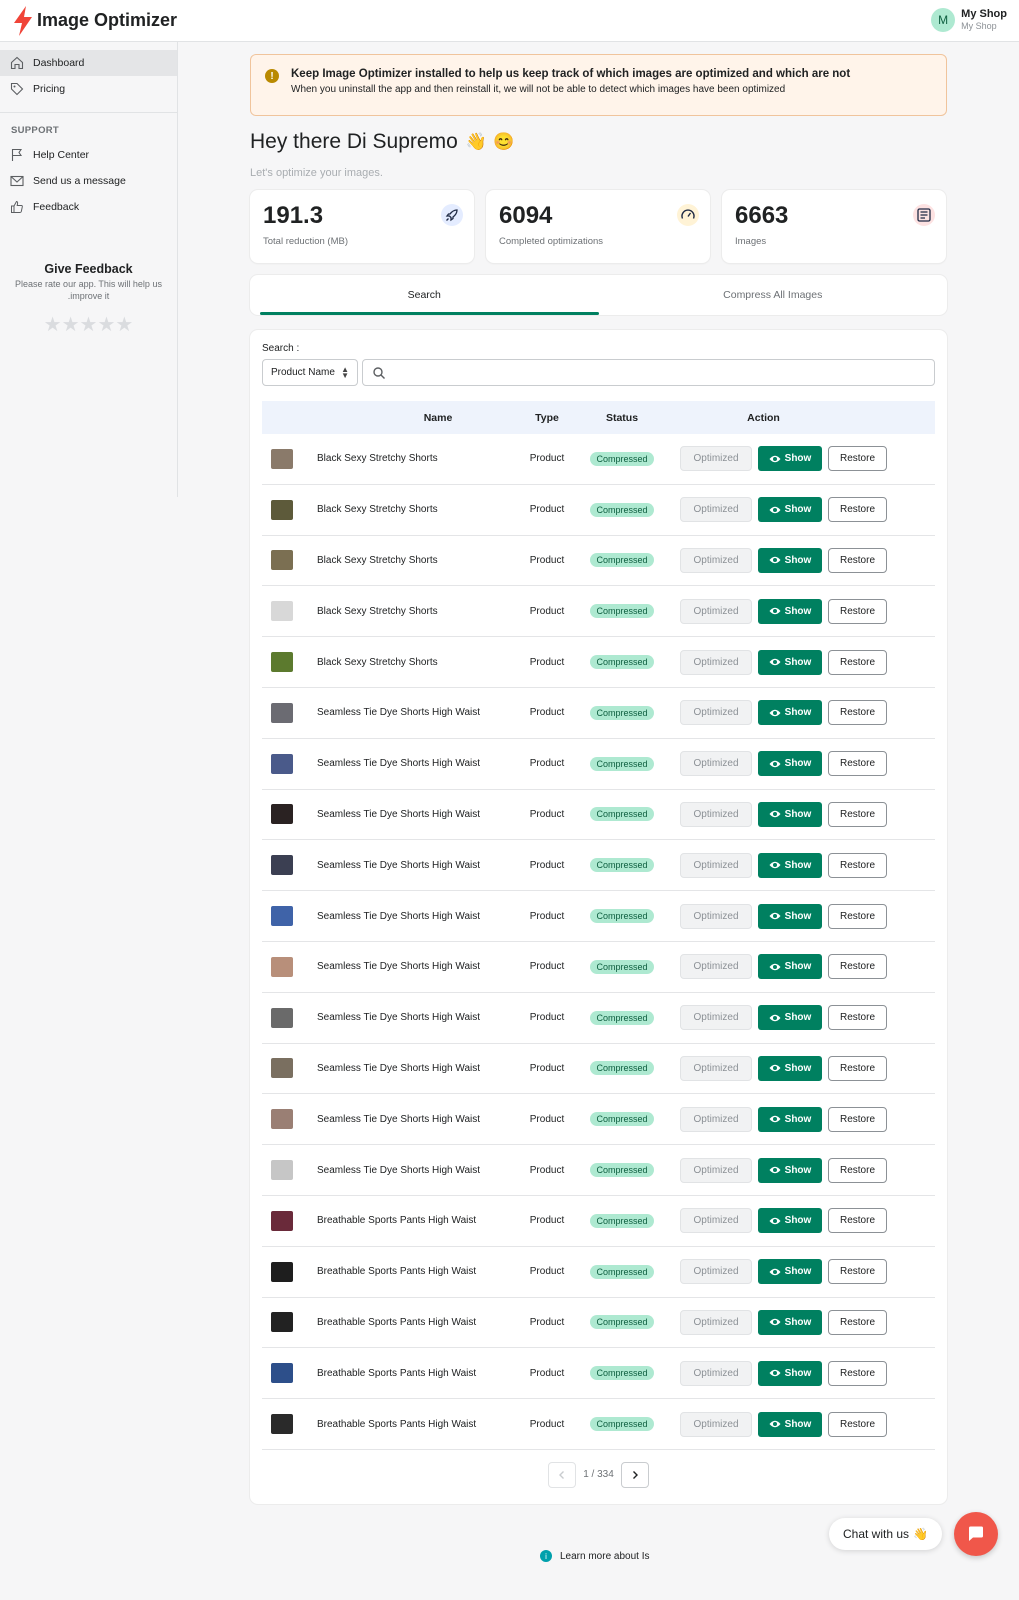  I want to click on product-thumbnail, so click(282, 611).